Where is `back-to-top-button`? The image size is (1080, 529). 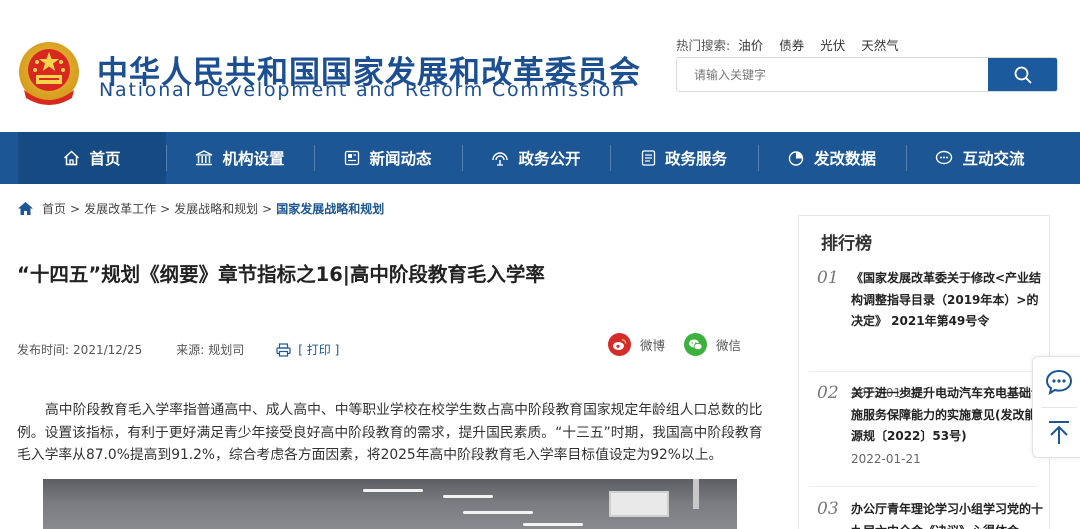 back-to-top-button is located at coordinates (1056, 433).